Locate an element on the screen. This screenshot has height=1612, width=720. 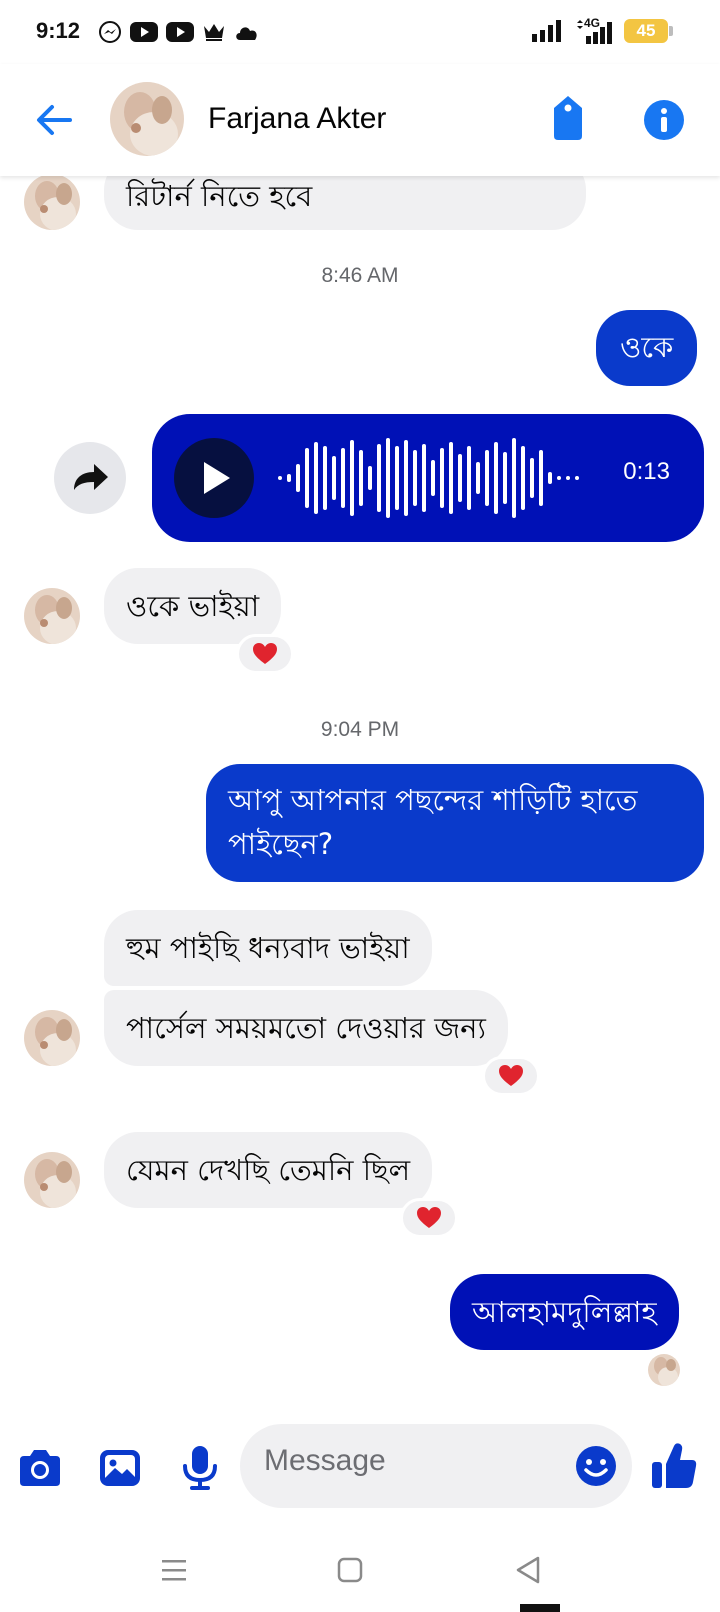
mic-button is located at coordinates (200, 1468).